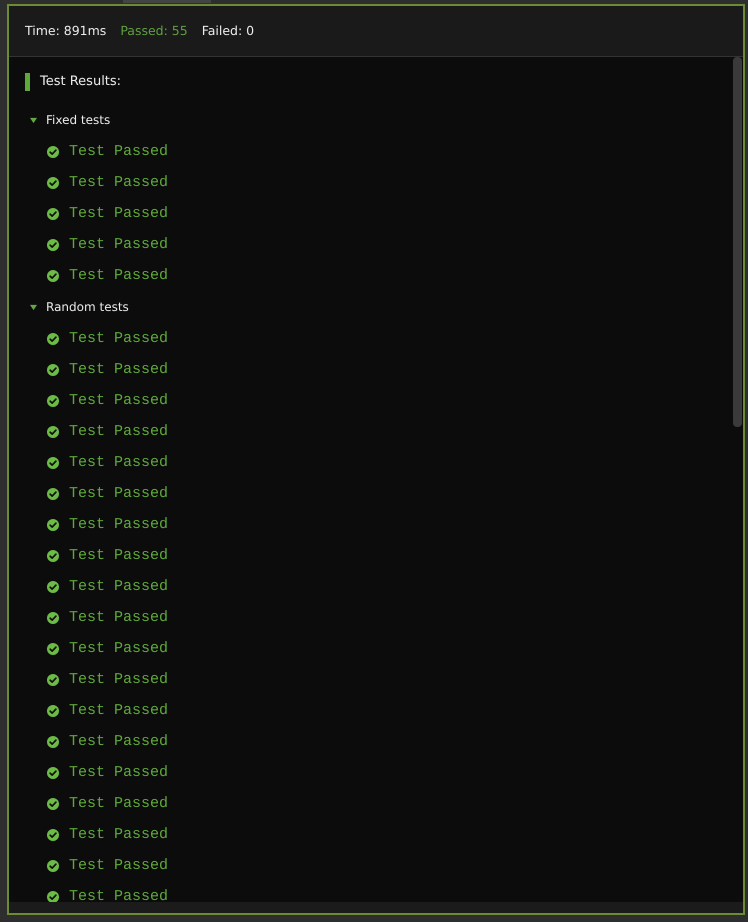 The image size is (748, 922). What do you see at coordinates (228, 31) in the screenshot?
I see `failed-count: Failed: 0` at bounding box center [228, 31].